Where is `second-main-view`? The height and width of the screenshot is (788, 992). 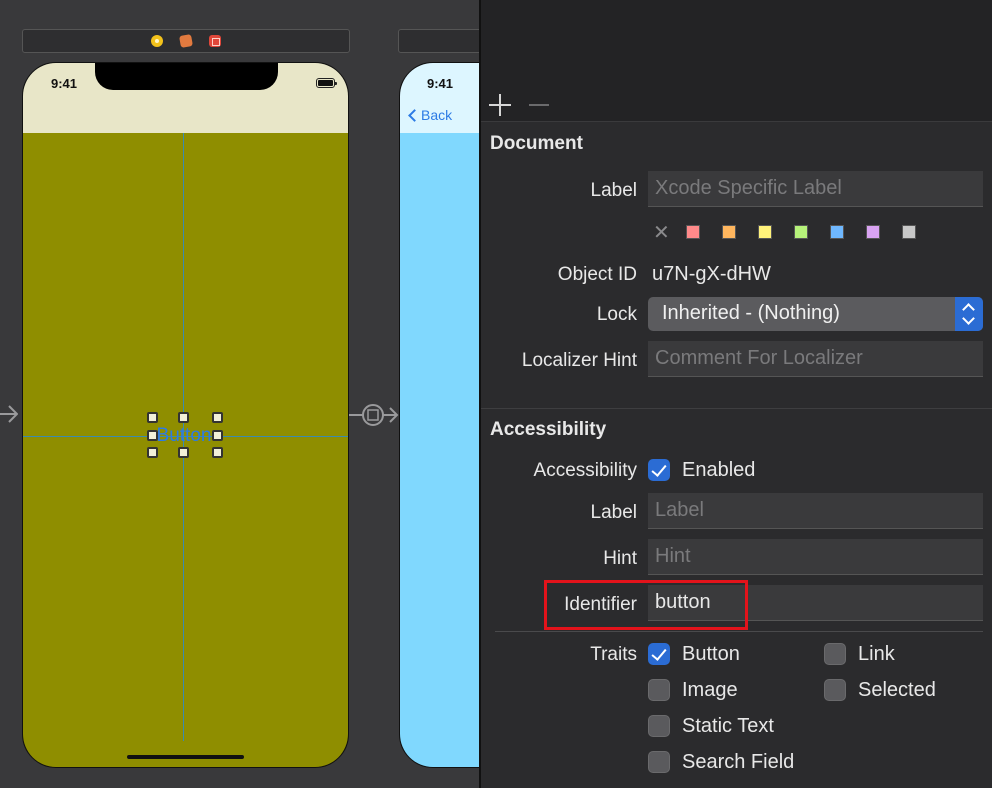
second-main-view is located at coordinates (439, 450).